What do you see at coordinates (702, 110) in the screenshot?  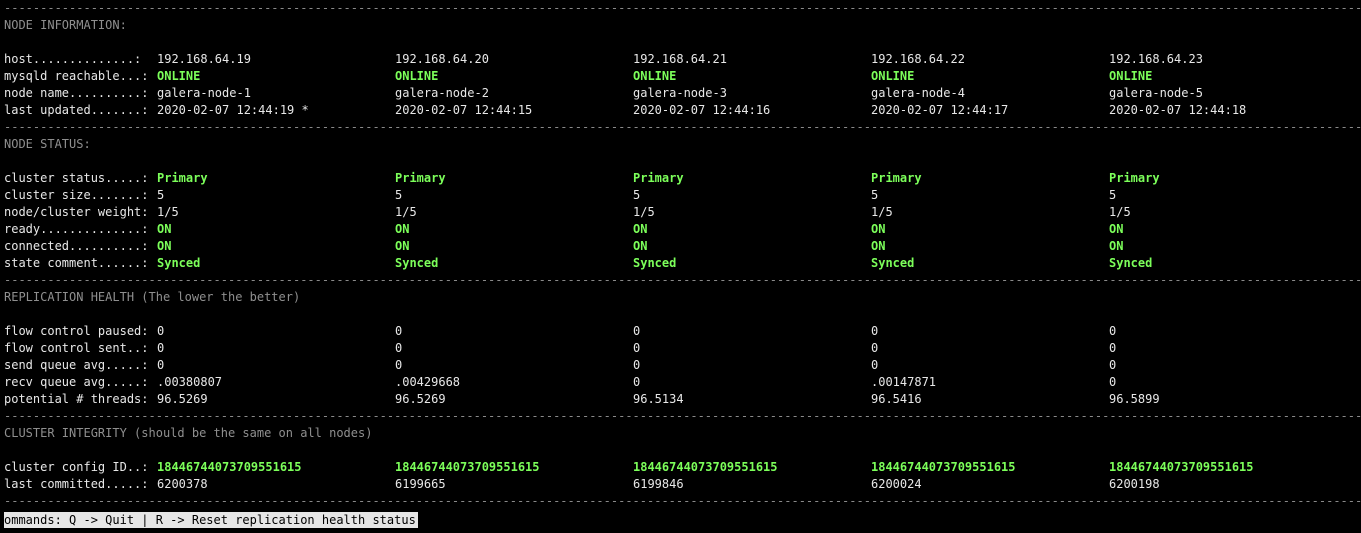 I see `node-3-value: 2020-02-07 12:44:16` at bounding box center [702, 110].